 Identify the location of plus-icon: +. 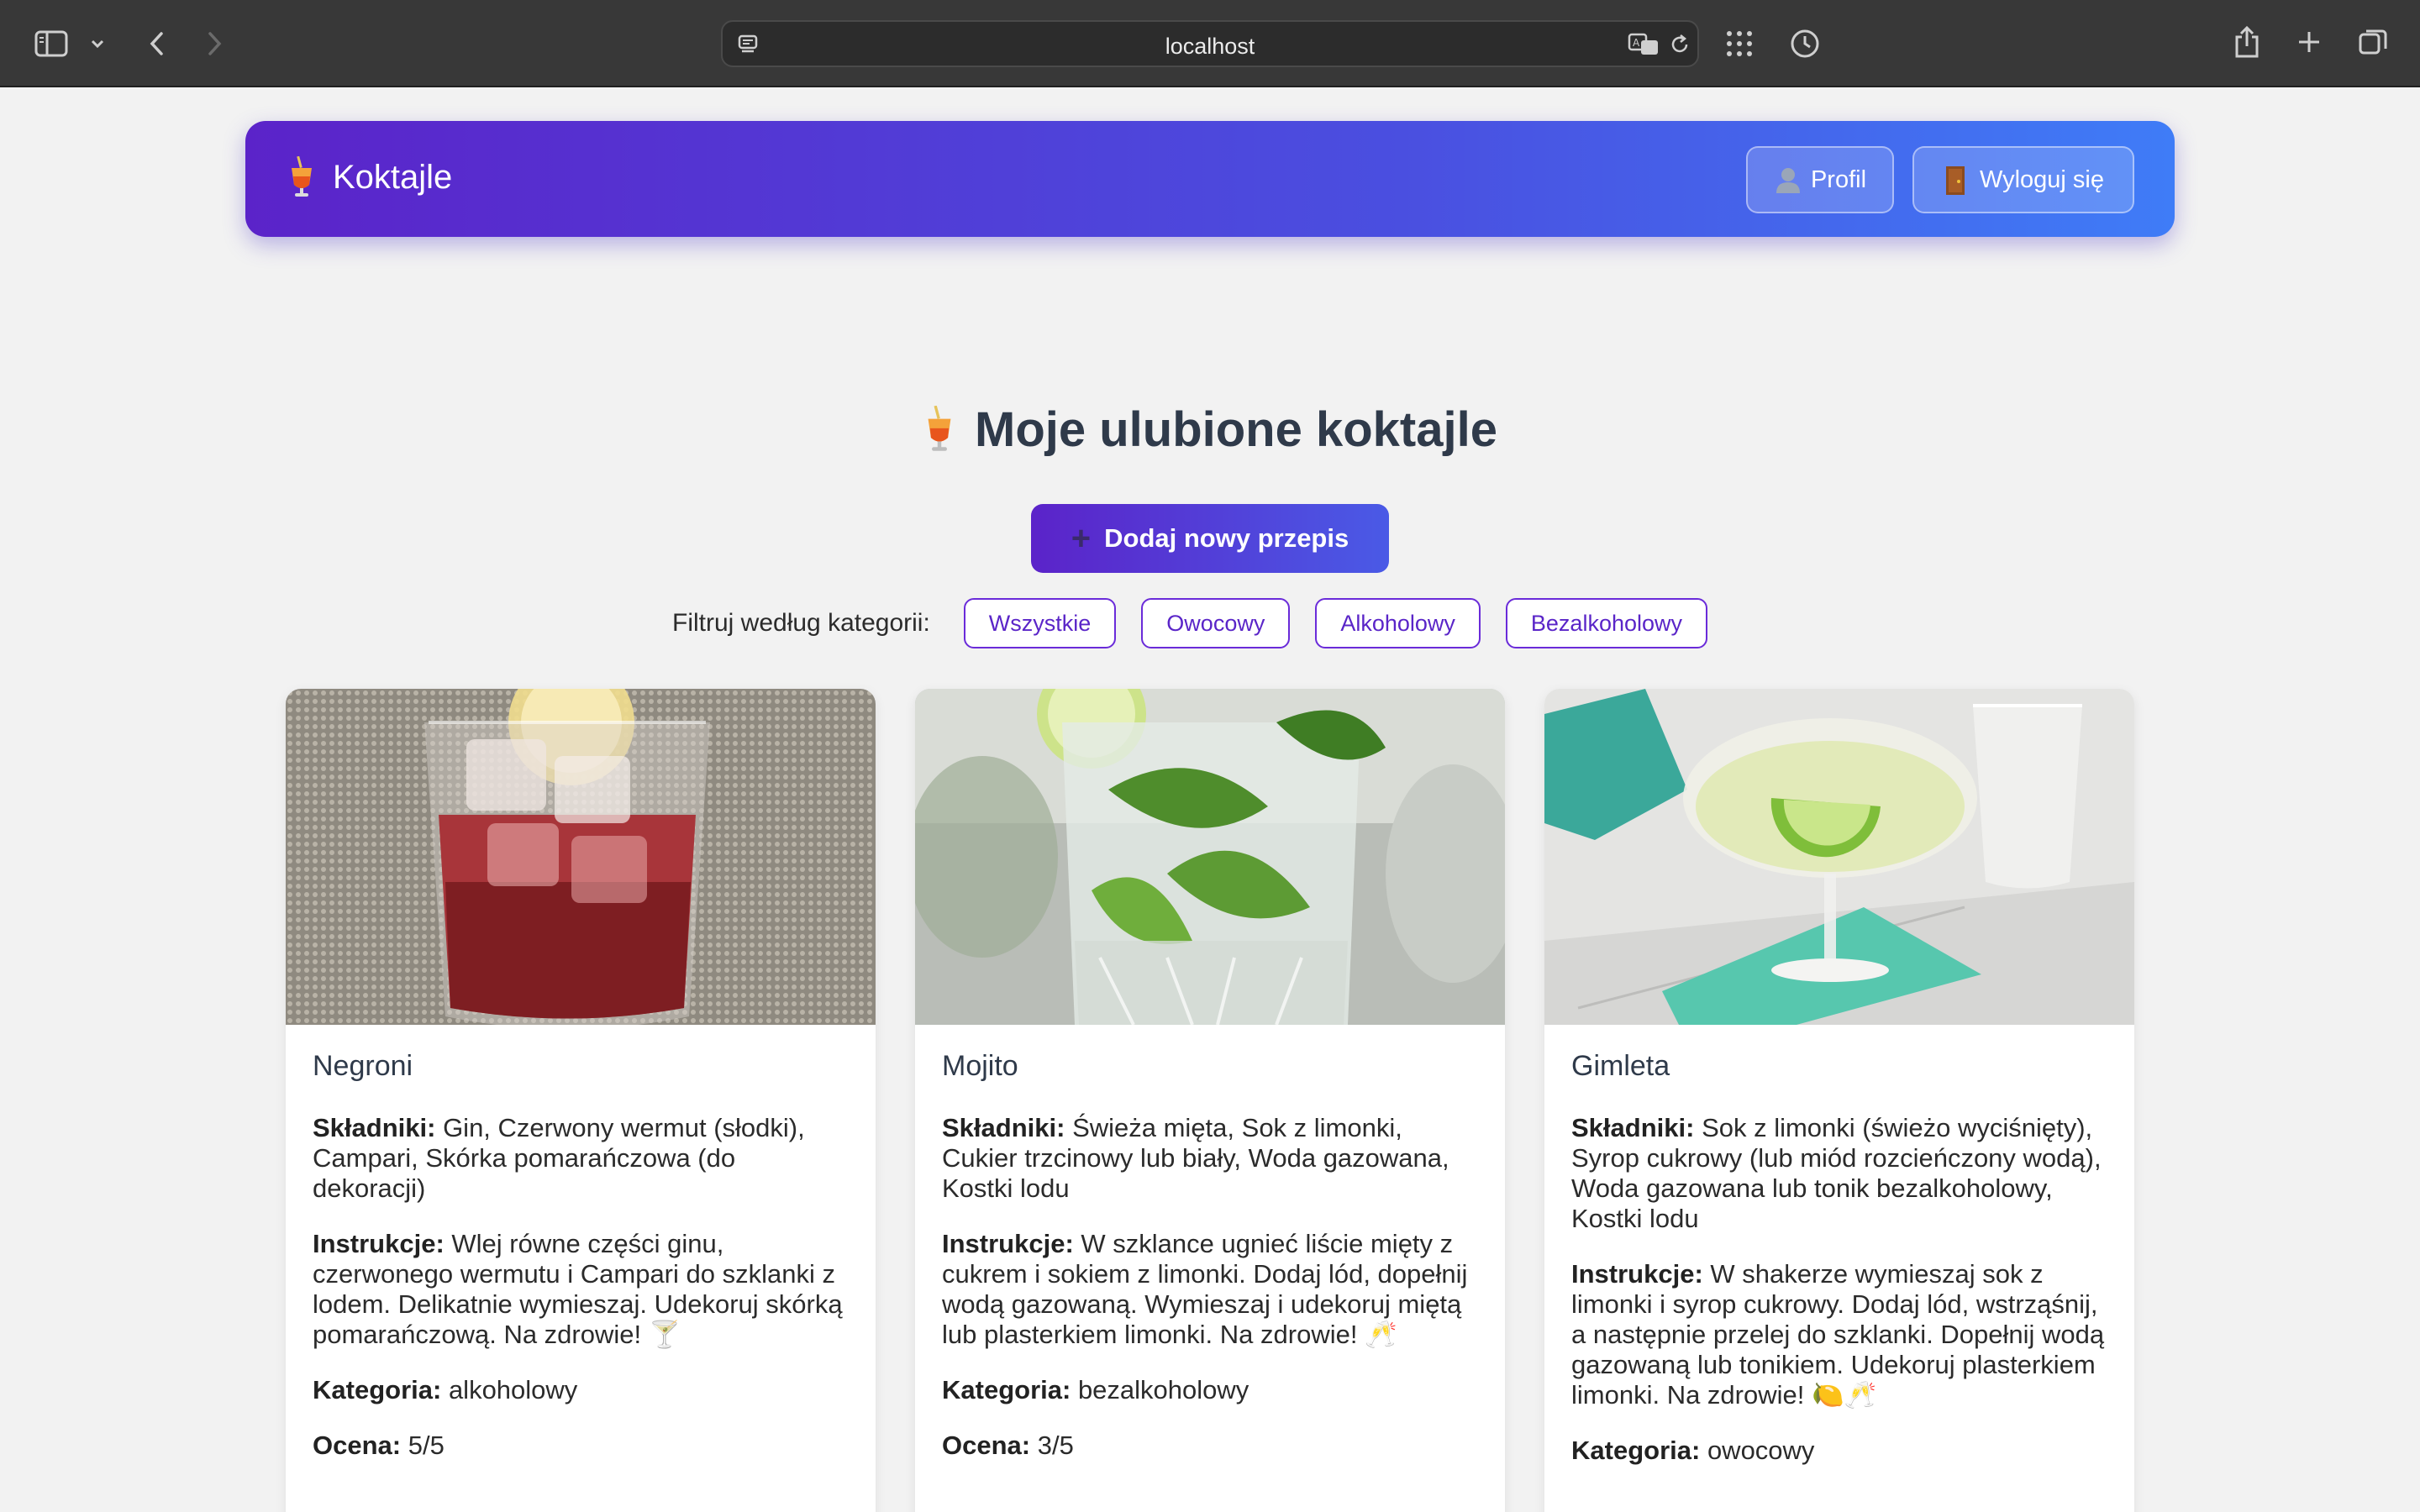
(1081, 538).